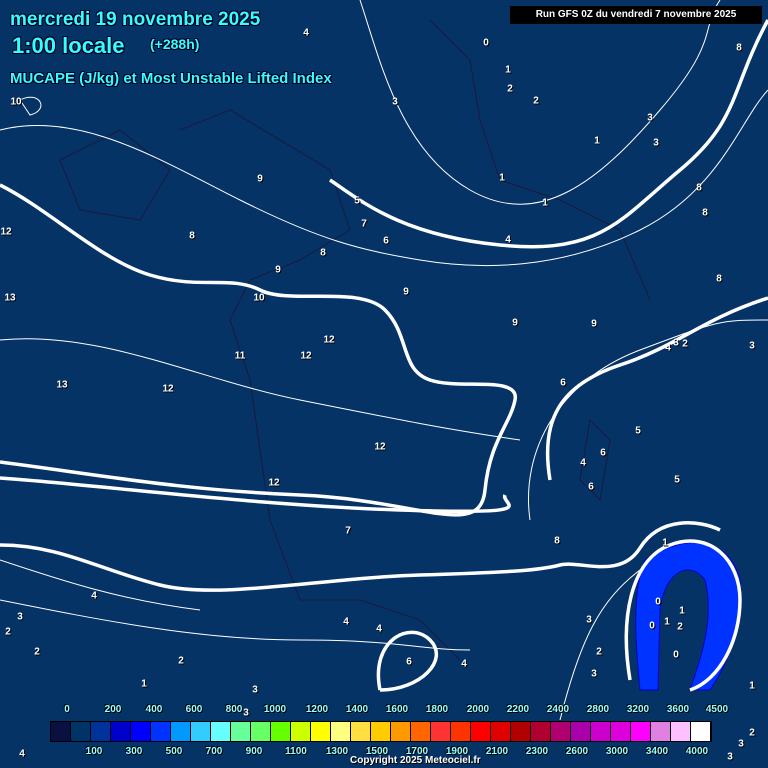 This screenshot has width=768, height=768. Describe the element at coordinates (603, 453) in the screenshot. I see `contour-label: 6` at that location.